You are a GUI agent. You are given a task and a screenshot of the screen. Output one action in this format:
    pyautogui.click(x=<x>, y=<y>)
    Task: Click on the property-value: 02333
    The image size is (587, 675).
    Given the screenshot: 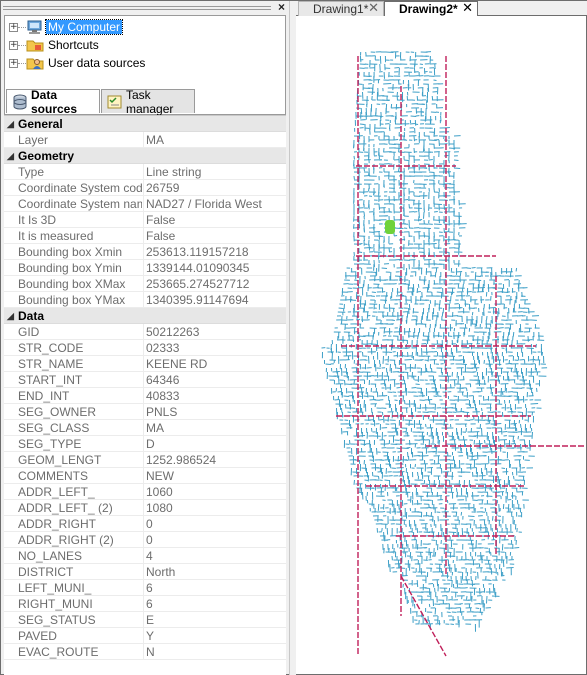 What is the action you would take?
    pyautogui.click(x=215, y=348)
    